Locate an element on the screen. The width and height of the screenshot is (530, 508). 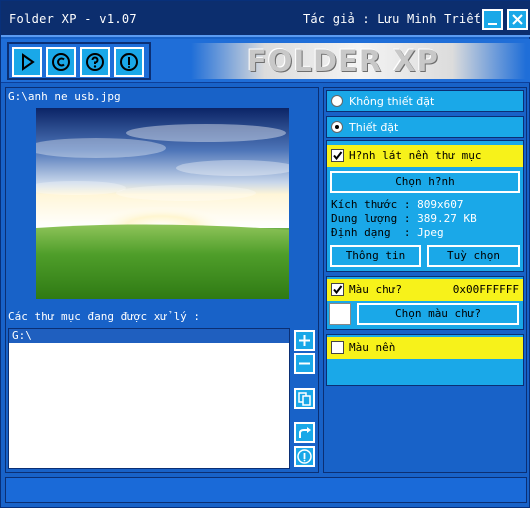
app-logo: FOLDER XP is located at coordinates (343, 61).